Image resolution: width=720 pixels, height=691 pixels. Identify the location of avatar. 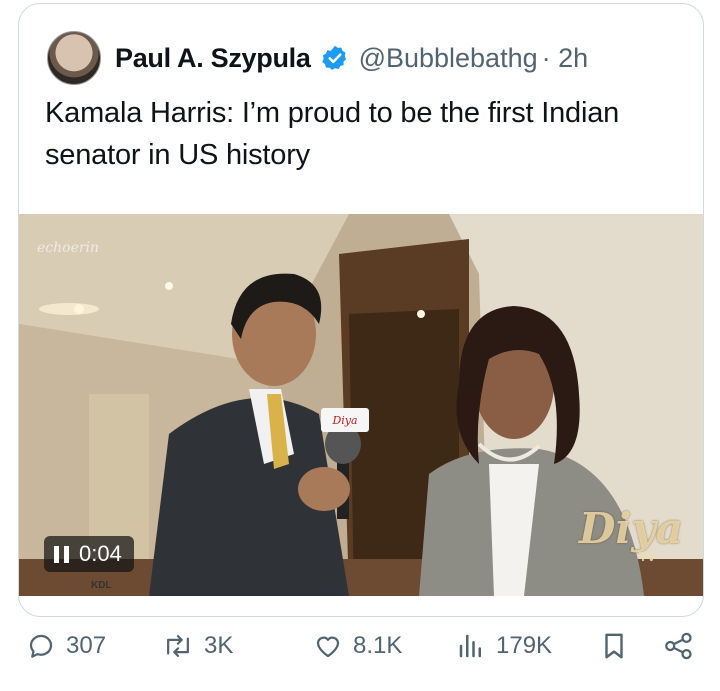
(74, 58).